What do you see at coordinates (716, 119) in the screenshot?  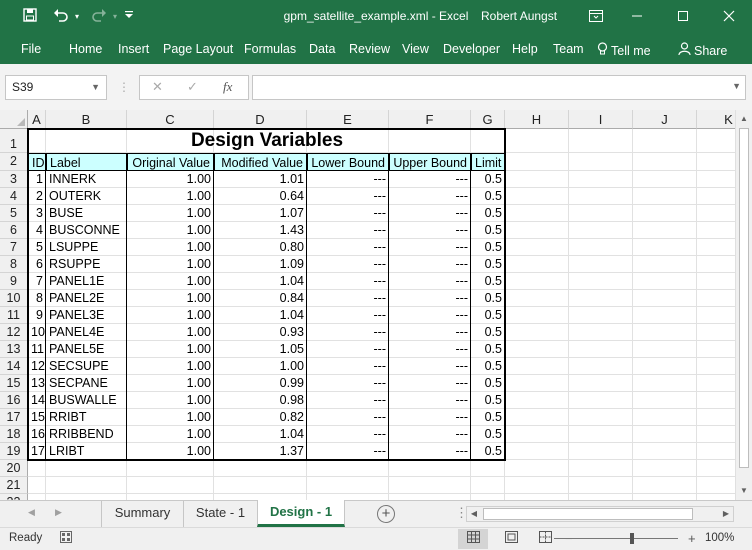 I see `column-header-k: K` at bounding box center [716, 119].